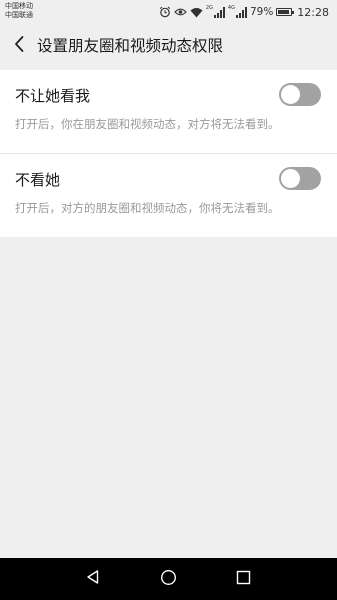 This screenshot has width=337, height=600. I want to click on carrier-2: 中国联通, so click(19, 15).